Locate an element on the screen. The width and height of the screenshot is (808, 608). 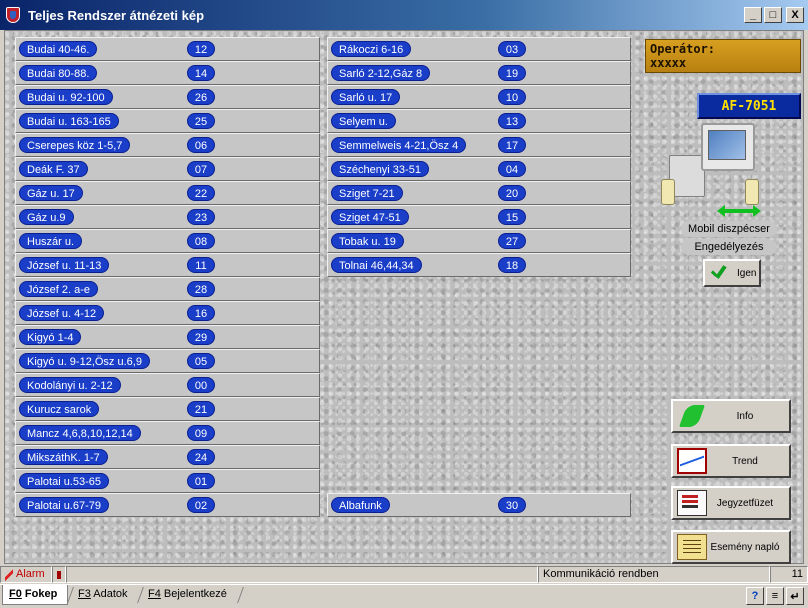
notebook-button: Jegyzetfüzet is located at coordinates (731, 503).